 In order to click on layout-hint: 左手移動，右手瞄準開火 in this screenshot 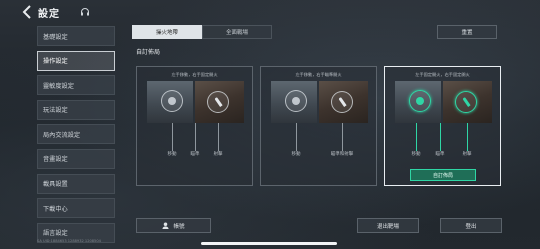, I will do `click(318, 74)`.